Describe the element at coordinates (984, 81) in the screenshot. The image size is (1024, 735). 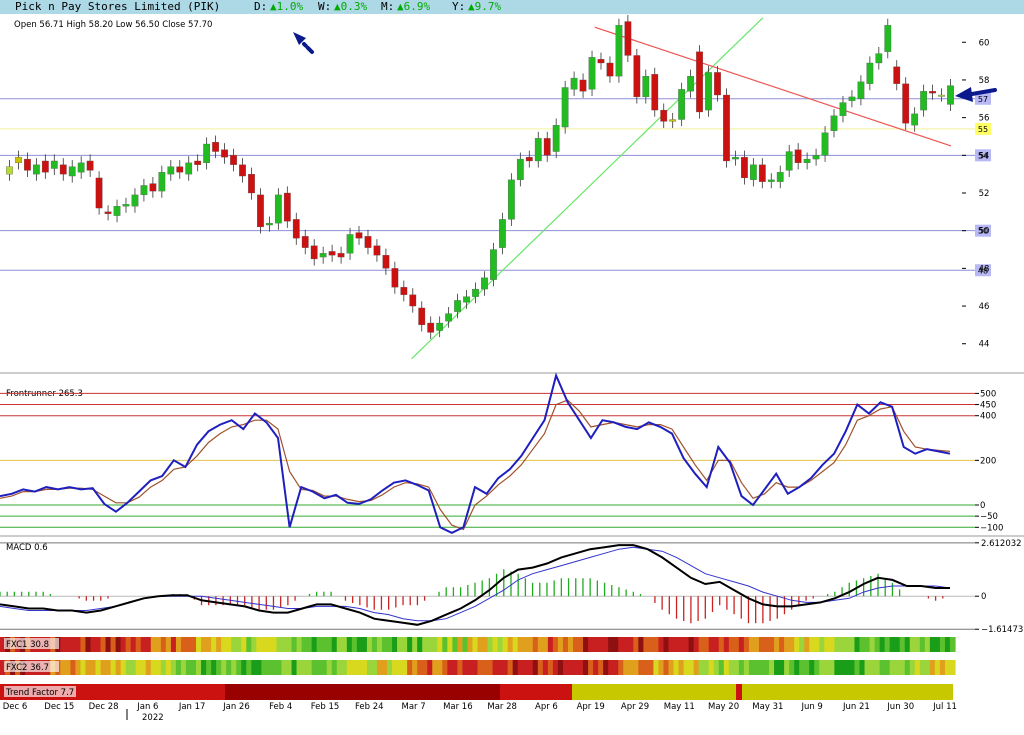
I see `price-tick-label: 58` at that location.